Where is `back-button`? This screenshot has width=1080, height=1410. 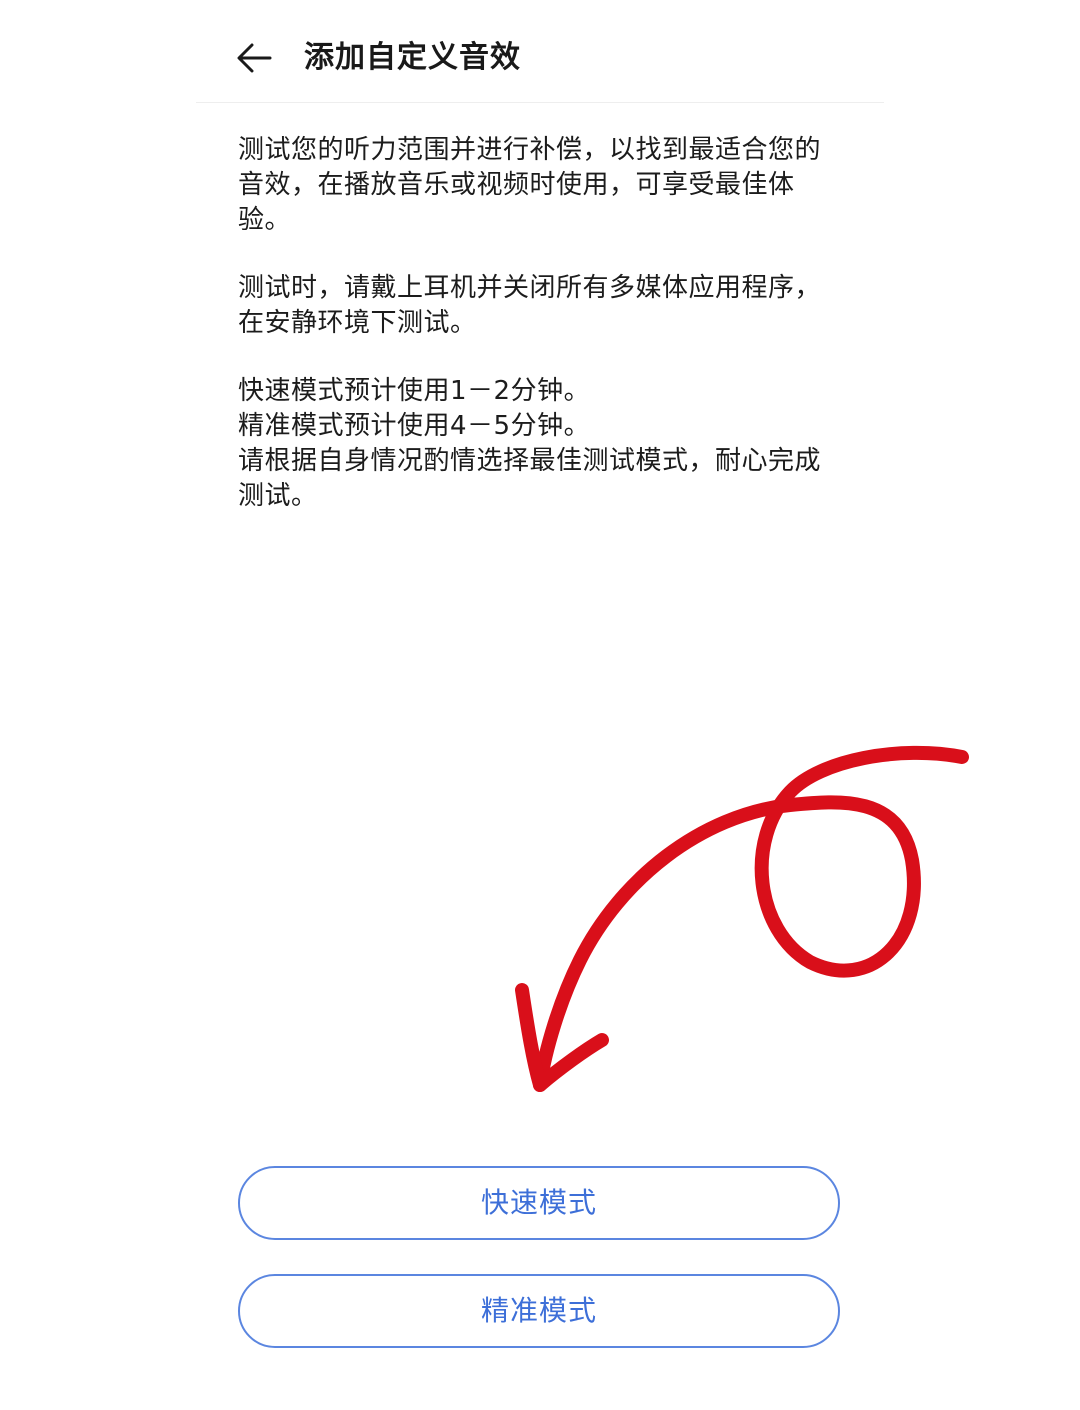
back-button is located at coordinates (254, 58).